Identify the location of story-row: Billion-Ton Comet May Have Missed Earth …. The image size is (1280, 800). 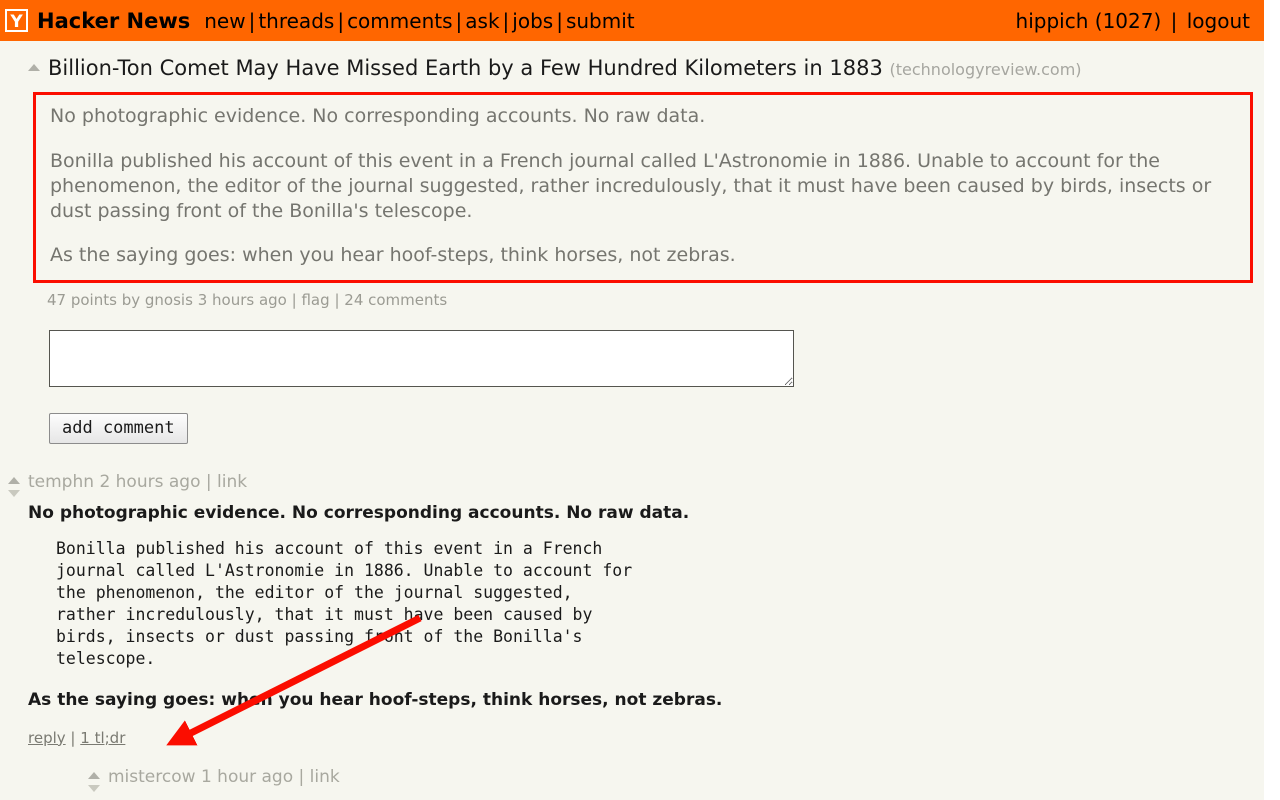
(632, 61).